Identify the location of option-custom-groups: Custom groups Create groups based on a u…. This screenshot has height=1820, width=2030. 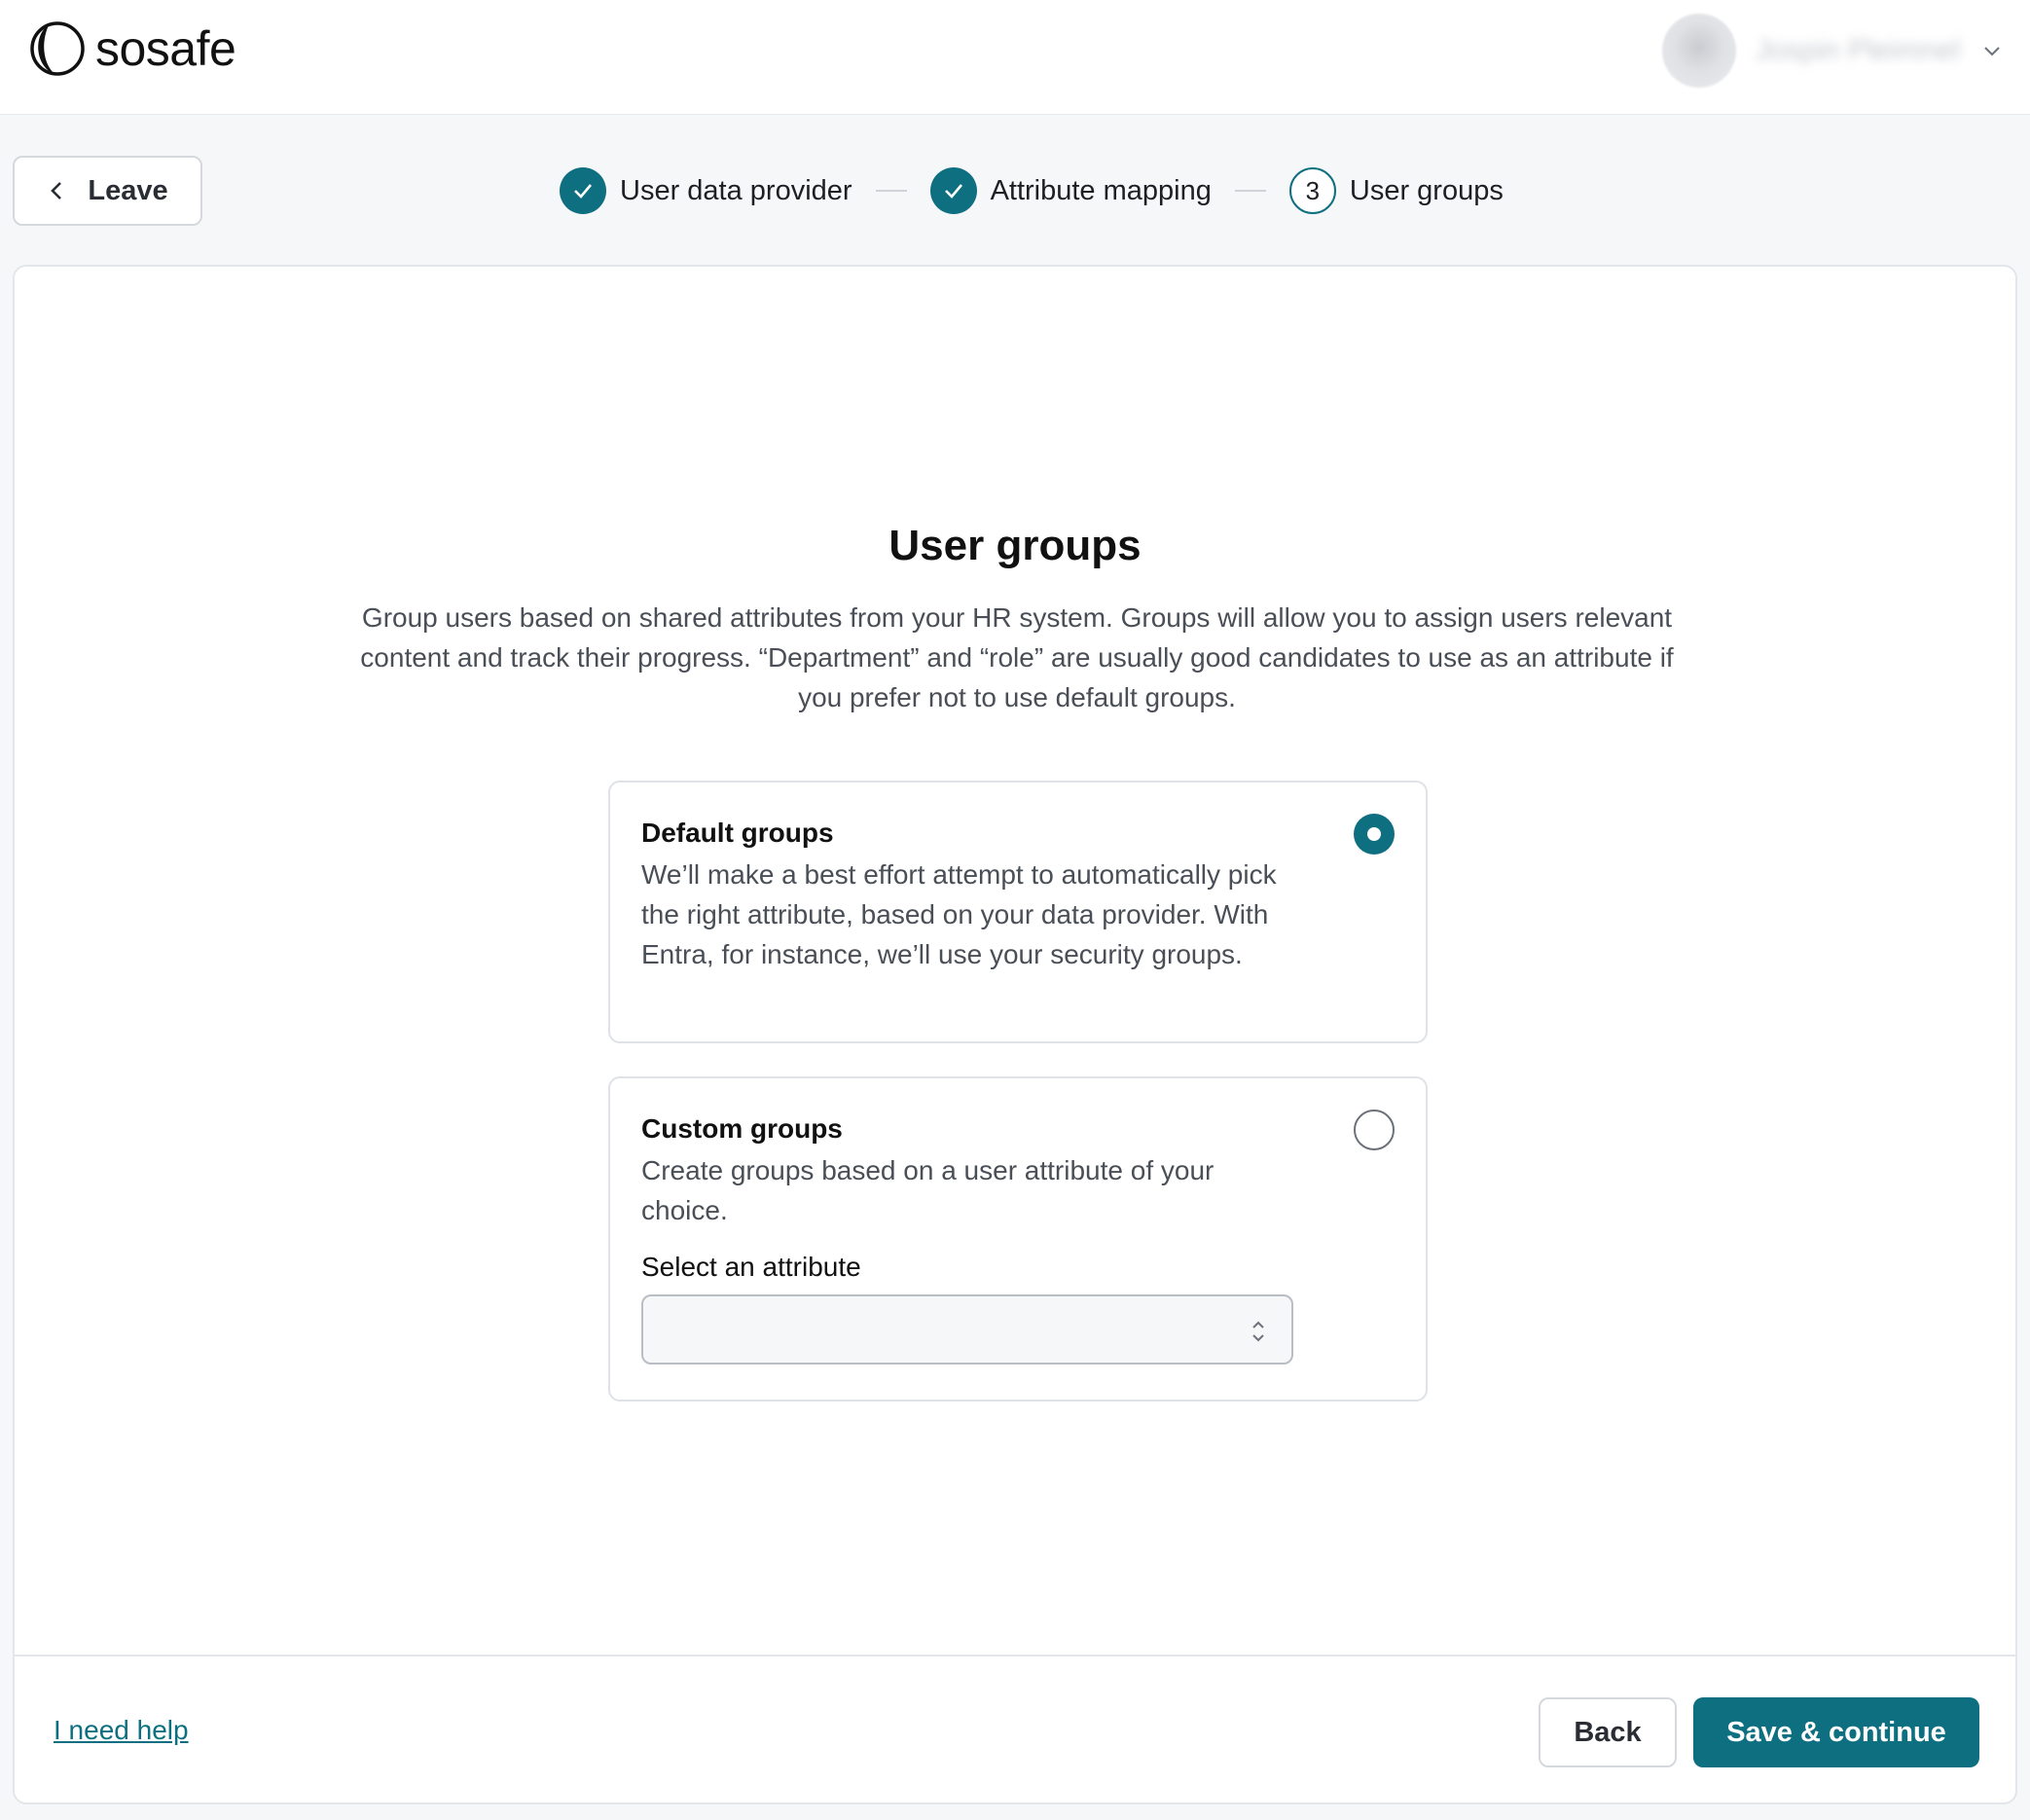
(1018, 1238).